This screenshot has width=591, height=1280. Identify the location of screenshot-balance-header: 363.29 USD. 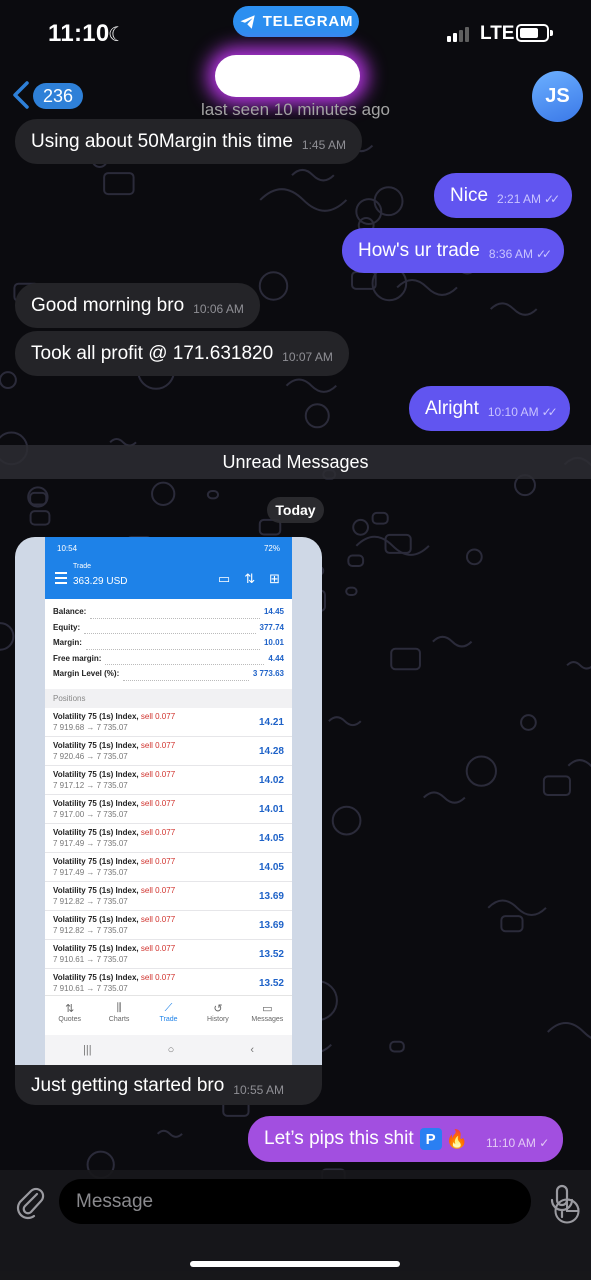
(100, 581).